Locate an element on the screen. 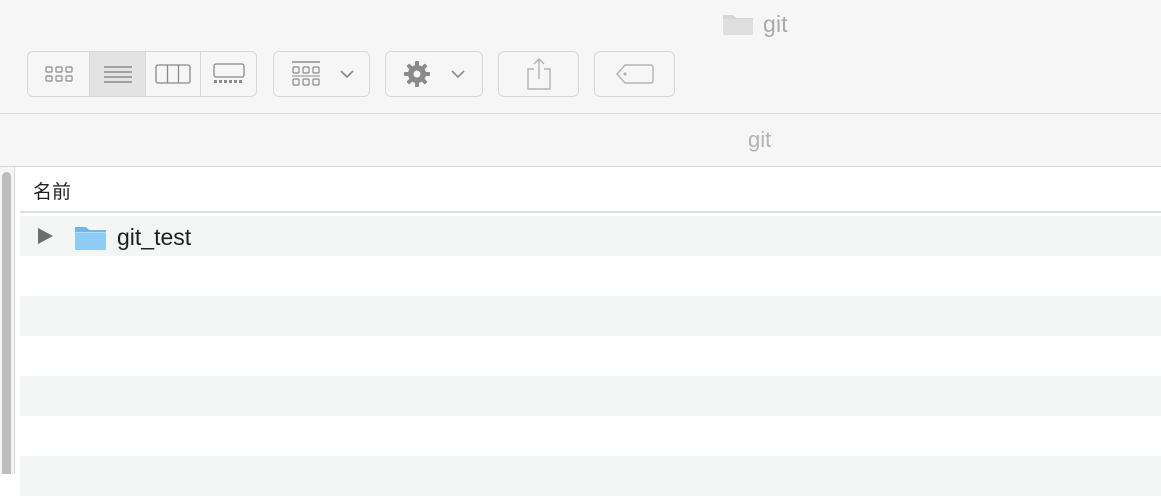 The image size is (1161, 496). path-bar-label: git is located at coordinates (760, 139).